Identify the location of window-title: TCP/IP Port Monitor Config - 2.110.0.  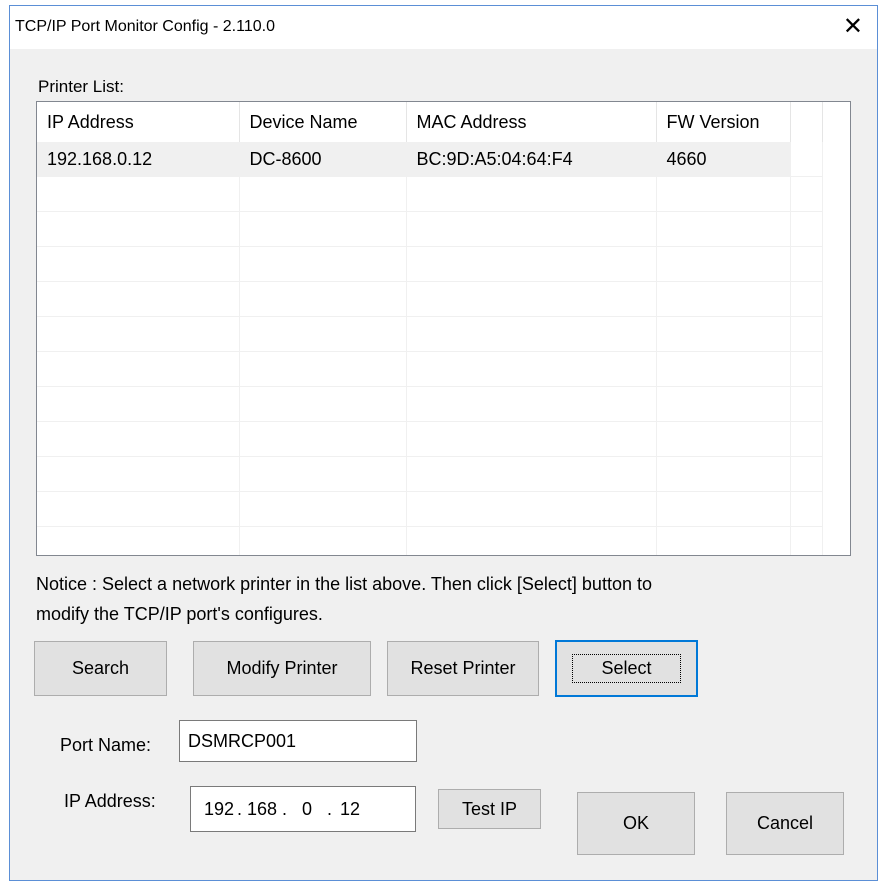
(145, 26).